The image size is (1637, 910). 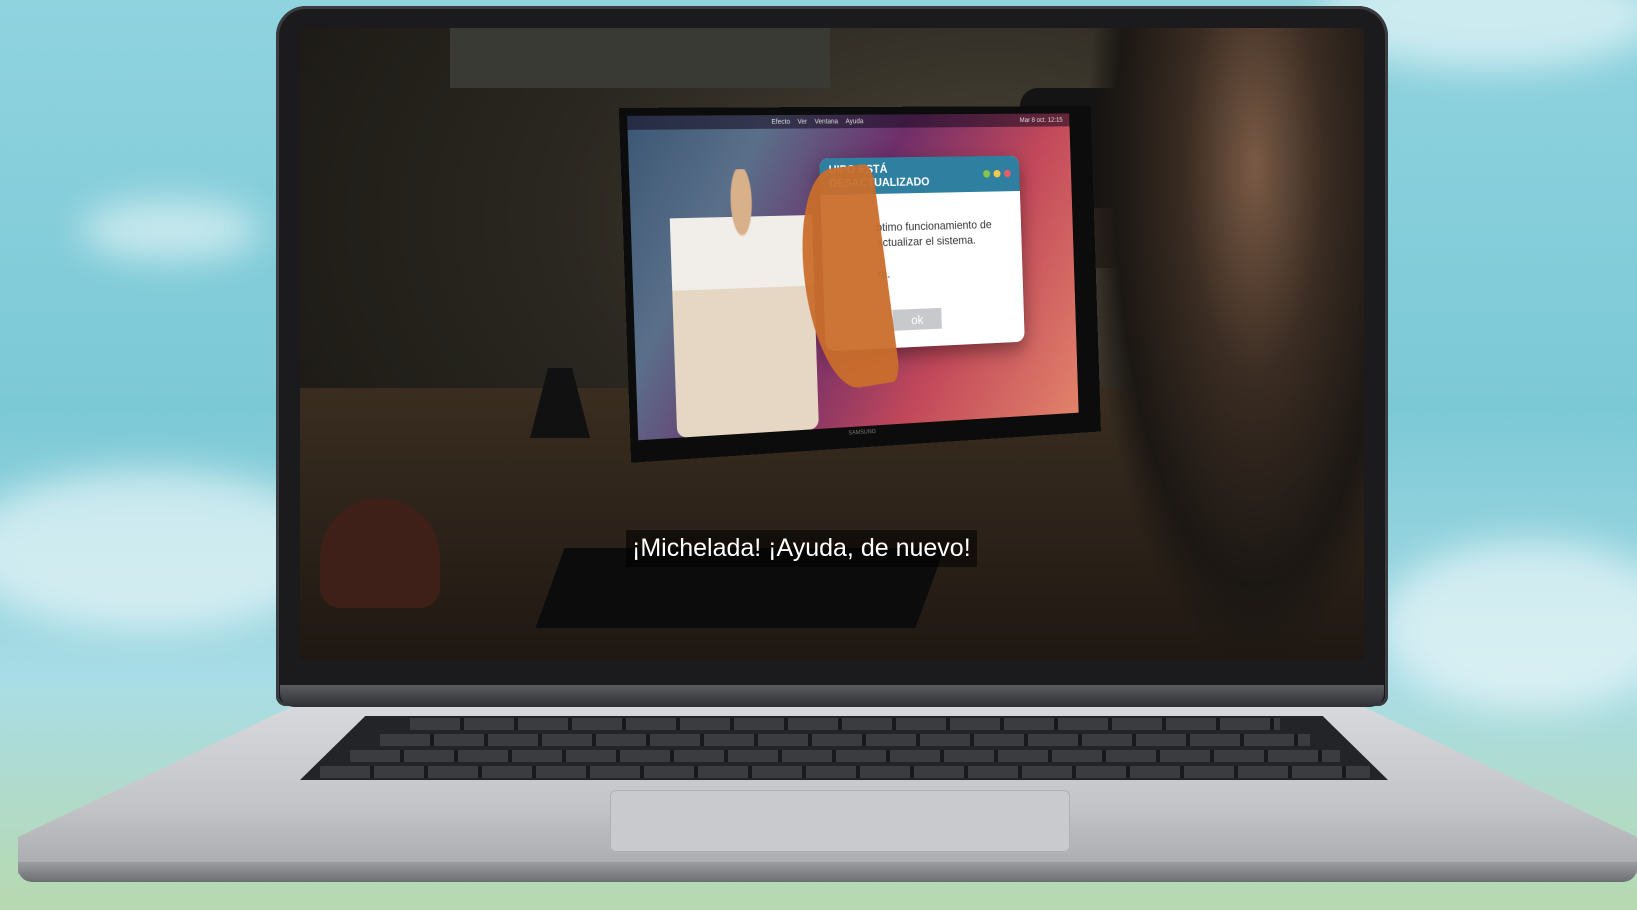 What do you see at coordinates (926, 240) in the screenshot?
I see `dialog-line: actualizar el sistema.` at bounding box center [926, 240].